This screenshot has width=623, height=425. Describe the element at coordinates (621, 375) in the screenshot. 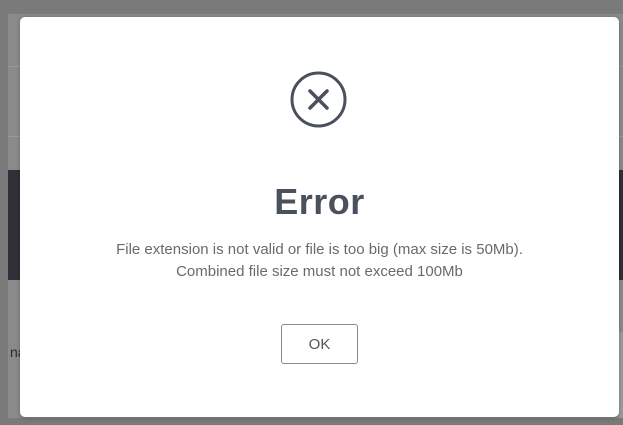

I see `background-edge` at that location.